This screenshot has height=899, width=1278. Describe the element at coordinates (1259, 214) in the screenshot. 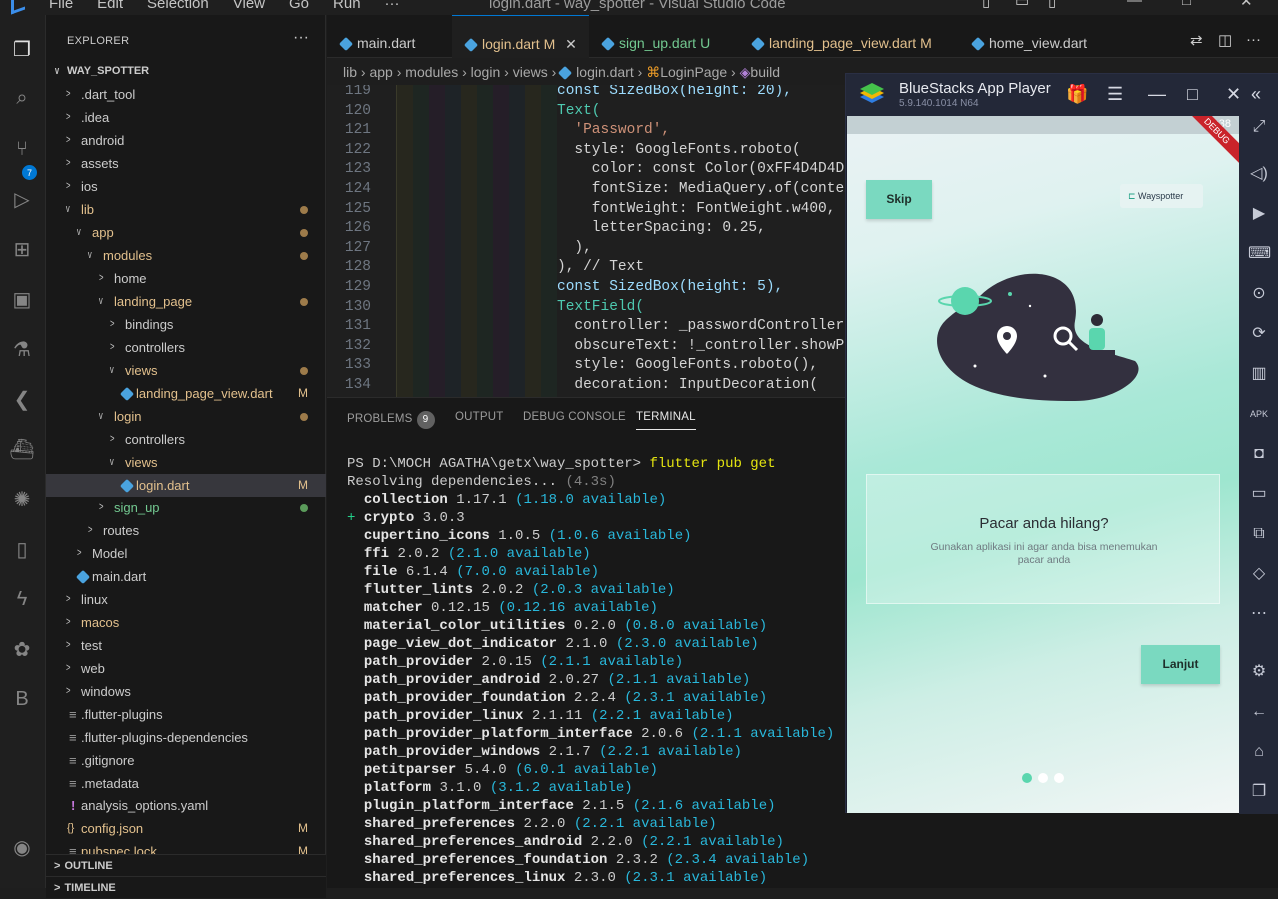

I see `media-icon: ▶` at that location.